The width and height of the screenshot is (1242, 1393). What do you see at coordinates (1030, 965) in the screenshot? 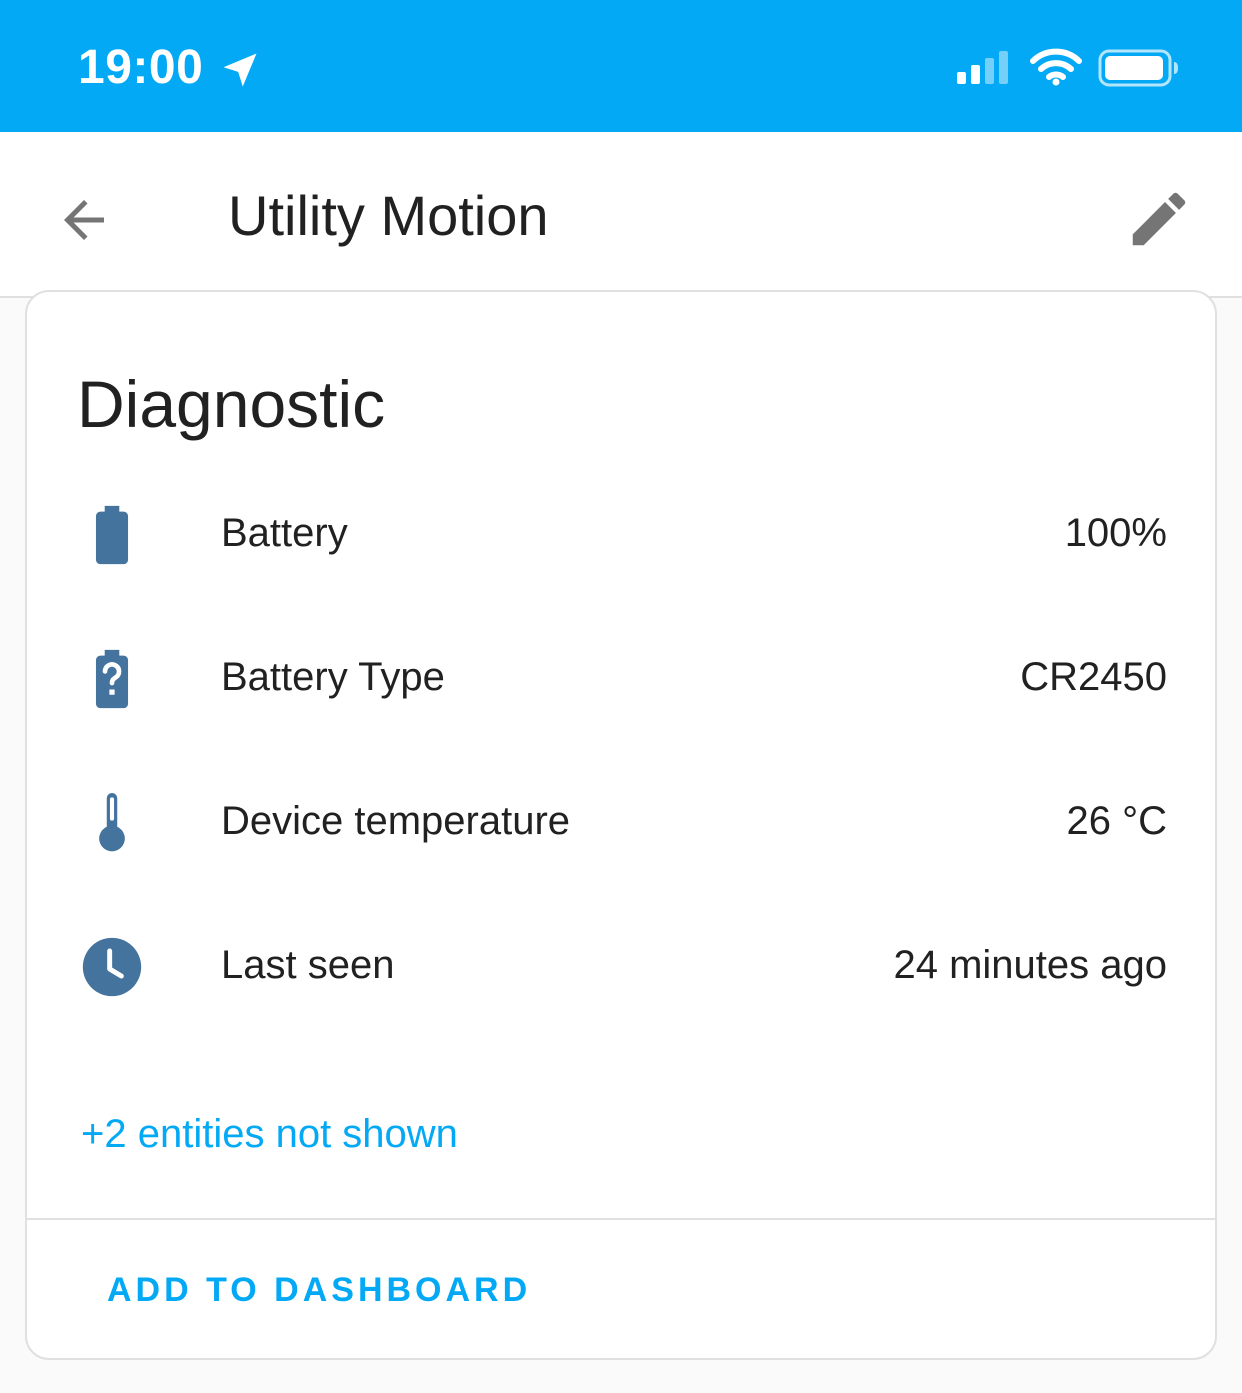
I see `entity-value: 24 minutes ago` at bounding box center [1030, 965].